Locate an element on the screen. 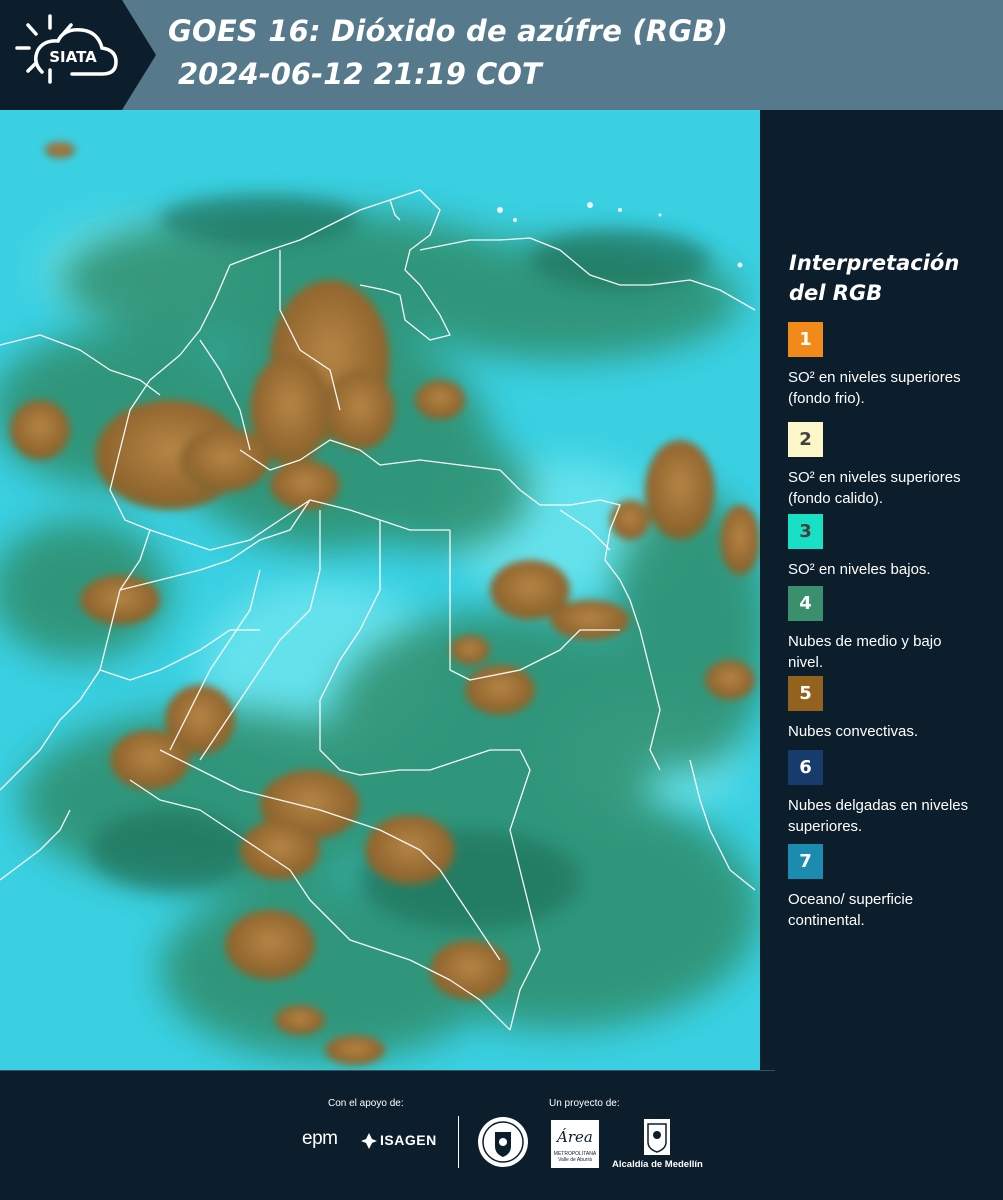 The height and width of the screenshot is (1200, 1003). legend-label: SO² en niveles bajos. is located at coordinates (859, 569).